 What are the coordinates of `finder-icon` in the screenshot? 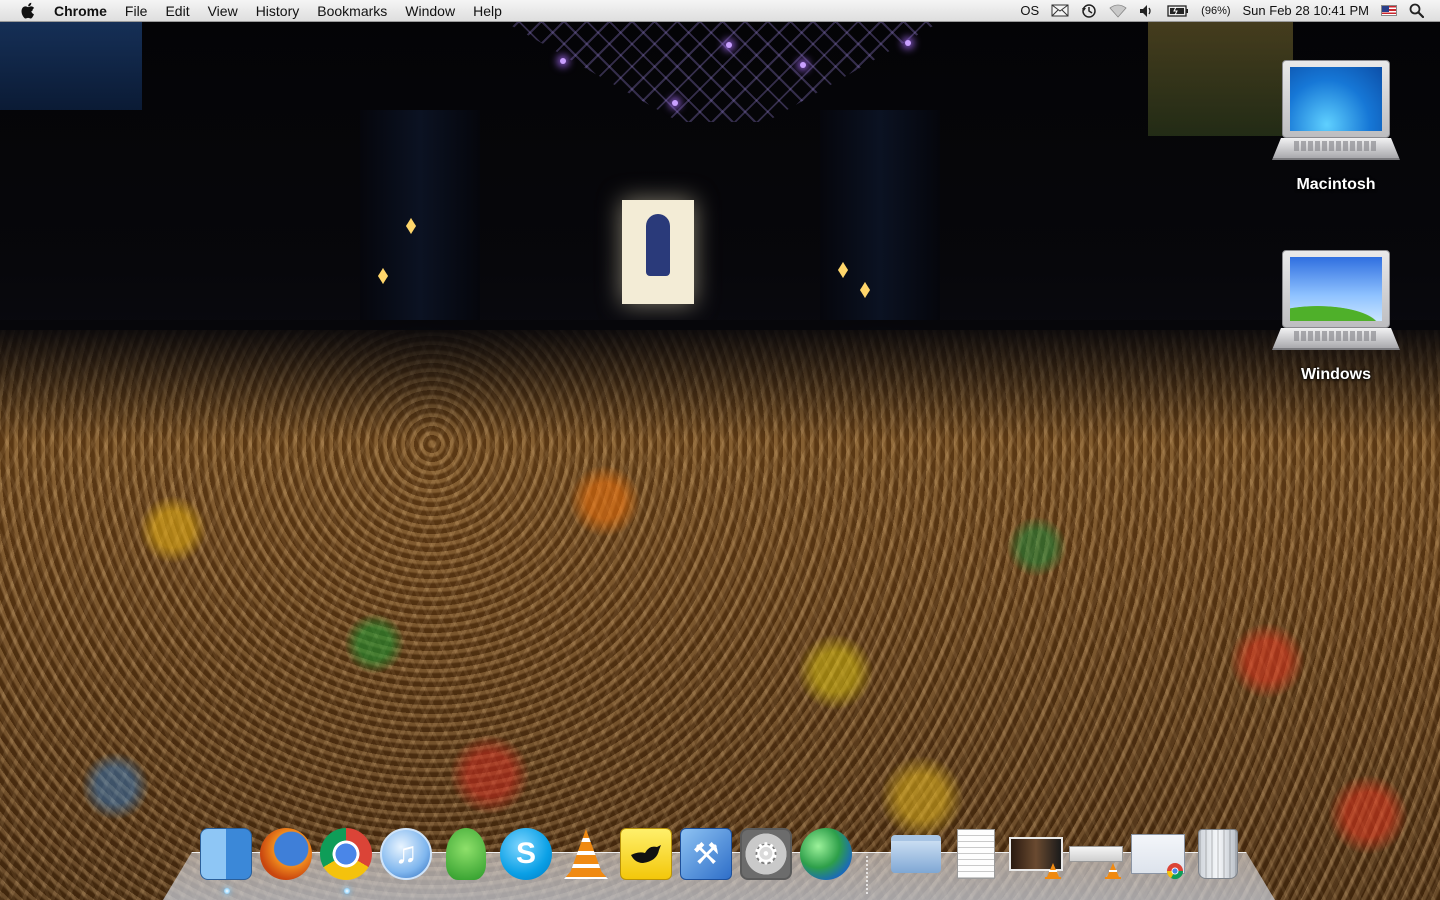 It's located at (226, 854).